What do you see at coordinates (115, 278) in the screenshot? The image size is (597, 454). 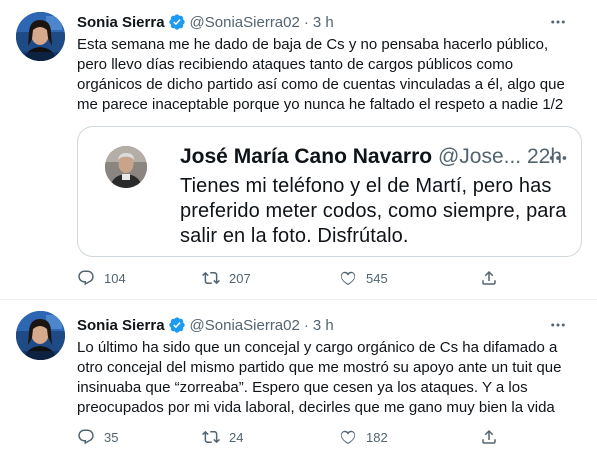 I see `reply-count: 104` at bounding box center [115, 278].